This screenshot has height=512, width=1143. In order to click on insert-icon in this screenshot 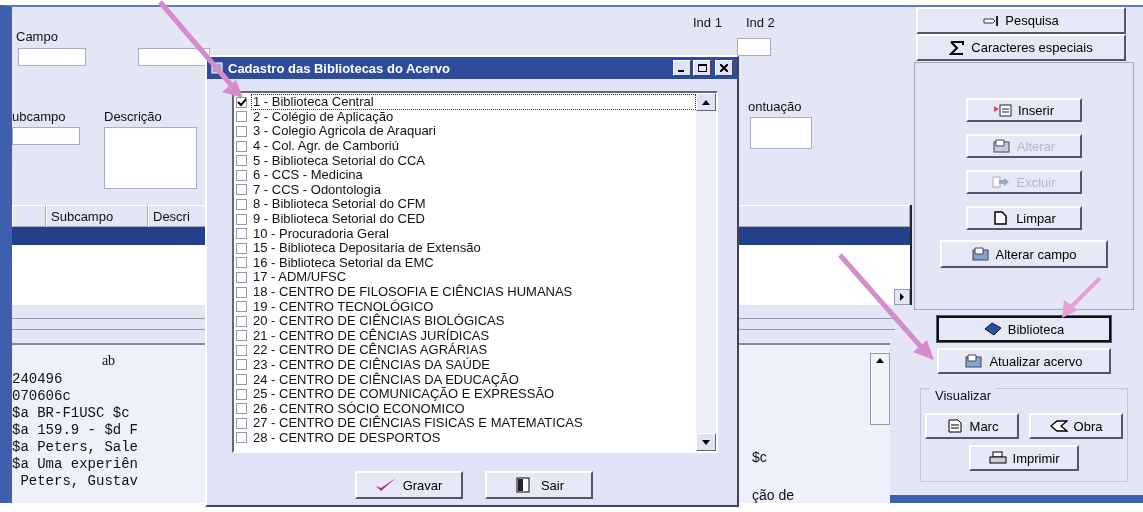, I will do `click(1002, 110)`.